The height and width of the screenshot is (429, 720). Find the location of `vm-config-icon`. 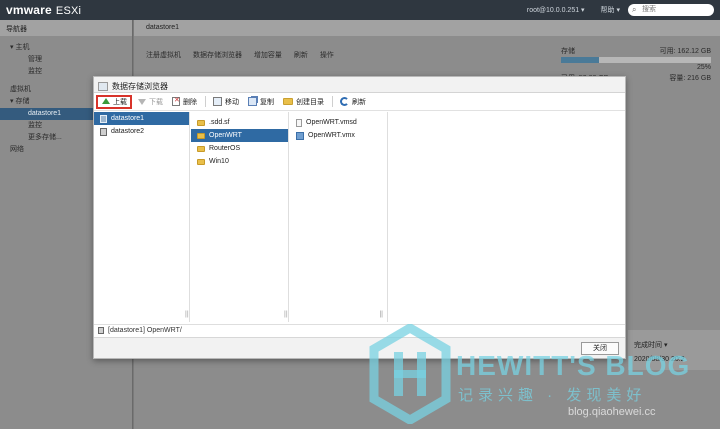

vm-config-icon is located at coordinates (300, 135).